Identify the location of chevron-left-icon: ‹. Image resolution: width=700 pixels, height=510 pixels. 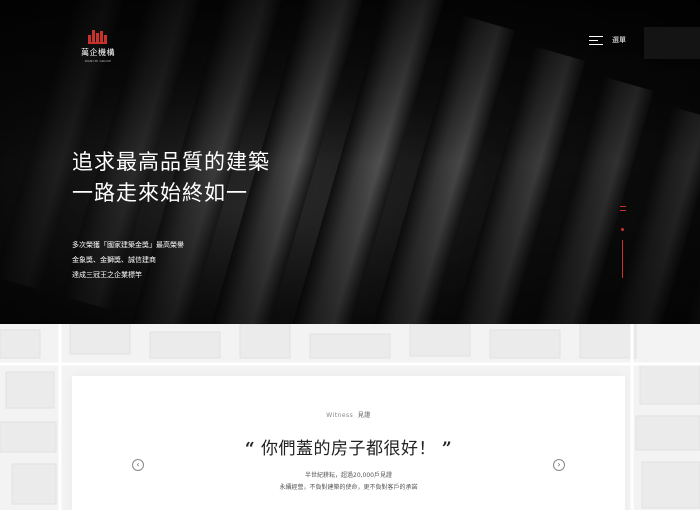
(138, 465).